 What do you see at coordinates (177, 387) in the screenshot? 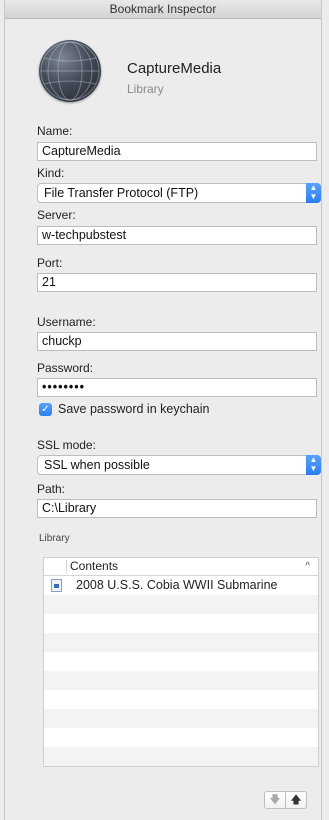
I see `password-field: ••••••••` at bounding box center [177, 387].